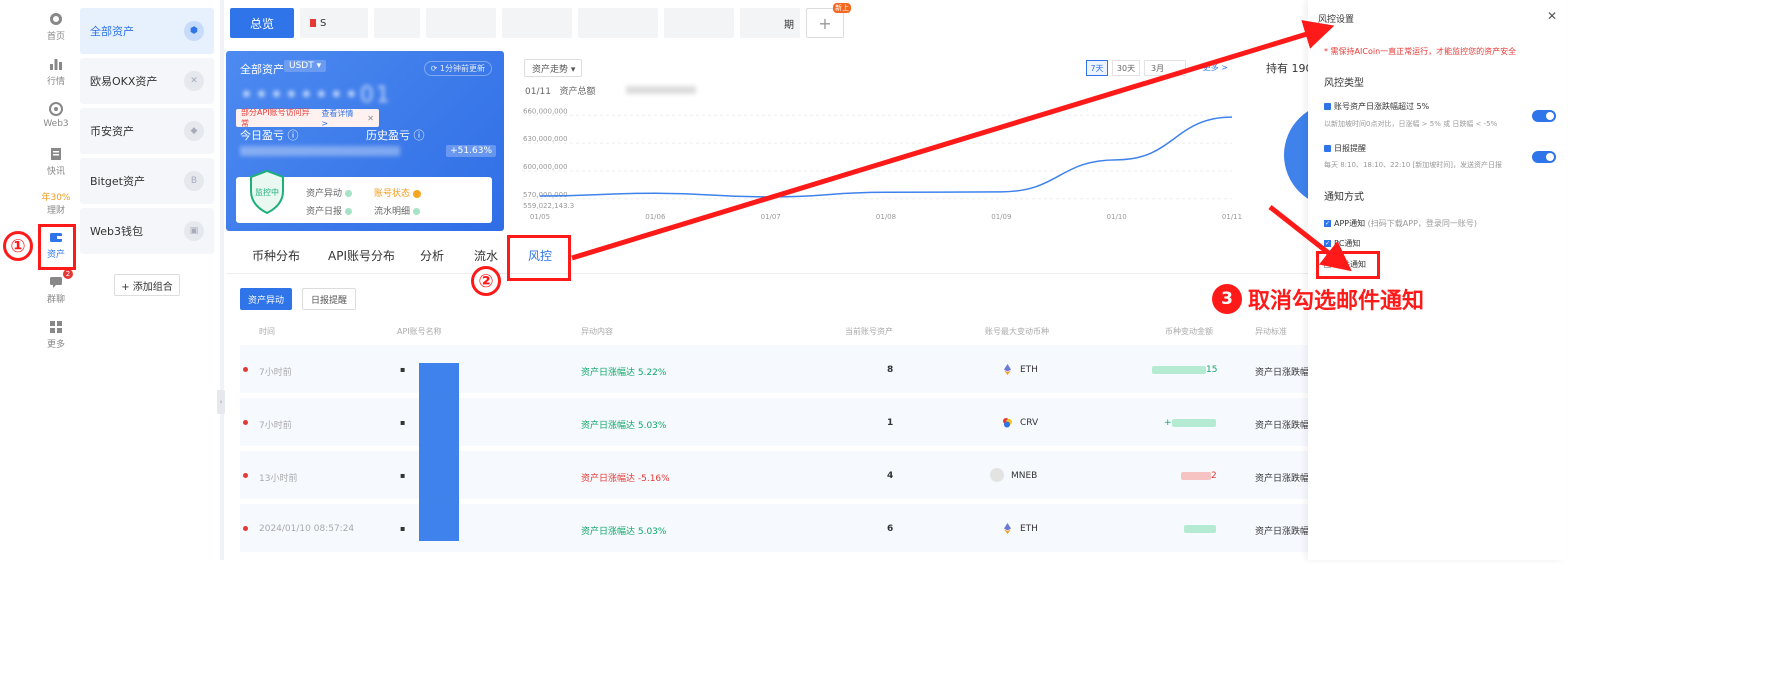 This screenshot has height=693, width=1765. What do you see at coordinates (1232, 217) in the screenshot?
I see `x-tick-label: 01/11` at bounding box center [1232, 217].